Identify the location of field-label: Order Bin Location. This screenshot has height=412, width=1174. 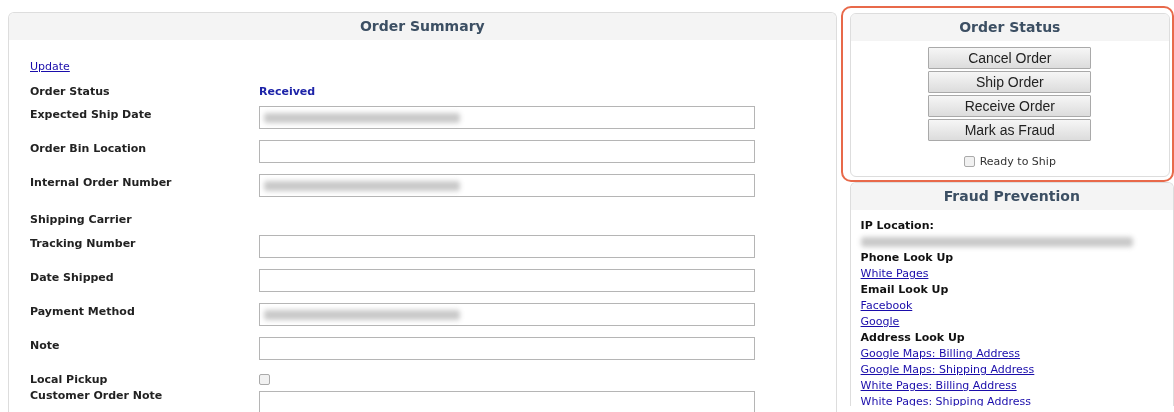
(89, 148).